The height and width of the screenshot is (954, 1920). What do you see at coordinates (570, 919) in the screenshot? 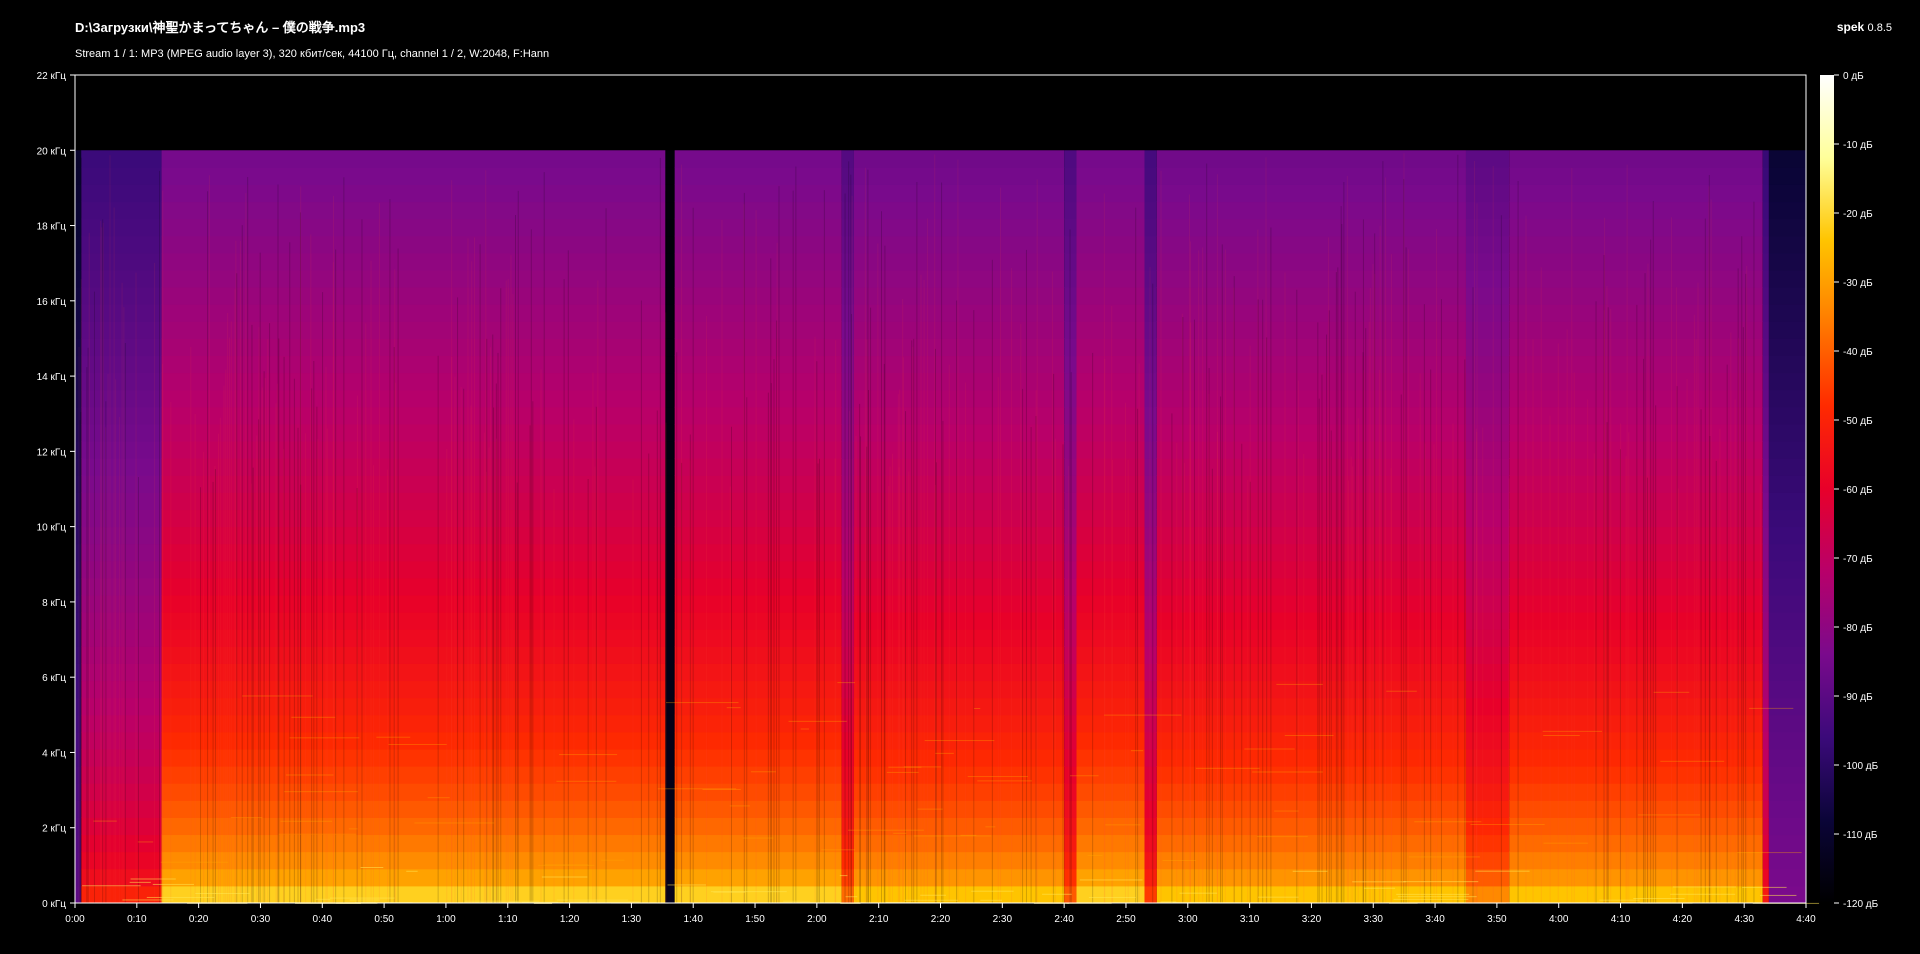
I see `x-tick-label: 1:20` at bounding box center [570, 919].